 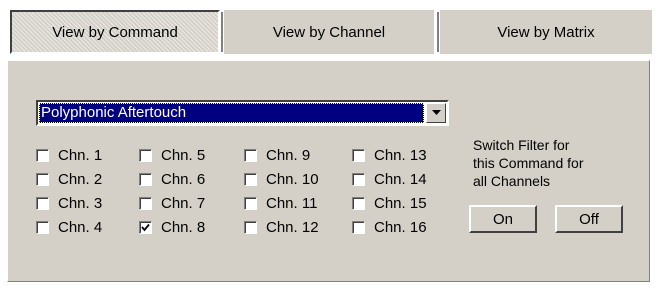 I want to click on dropdown-button, so click(x=436, y=113).